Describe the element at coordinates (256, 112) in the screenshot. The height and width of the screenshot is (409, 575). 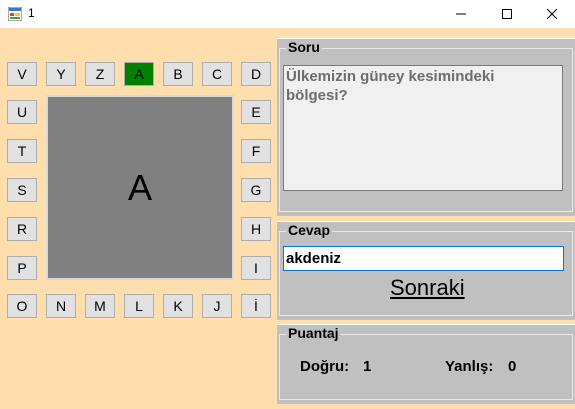
I see `letter-button-E: E` at that location.